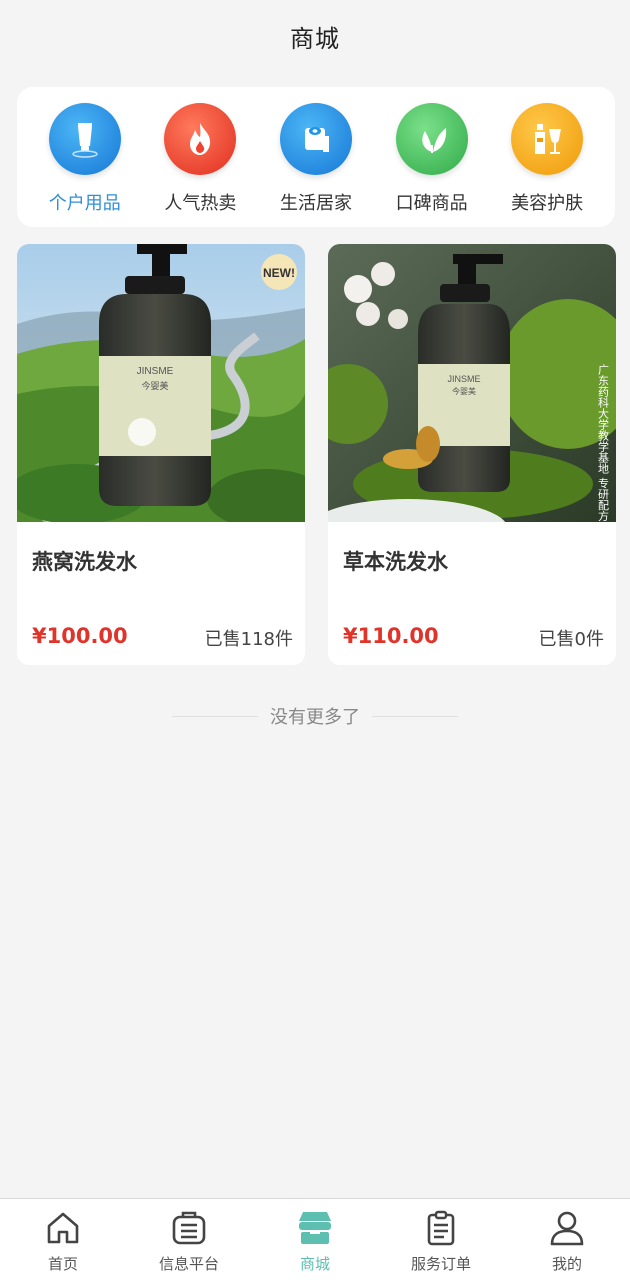 Image resolution: width=630 pixels, height=1280 pixels. Describe the element at coordinates (431, 139) in the screenshot. I see `leaf-icon` at that location.